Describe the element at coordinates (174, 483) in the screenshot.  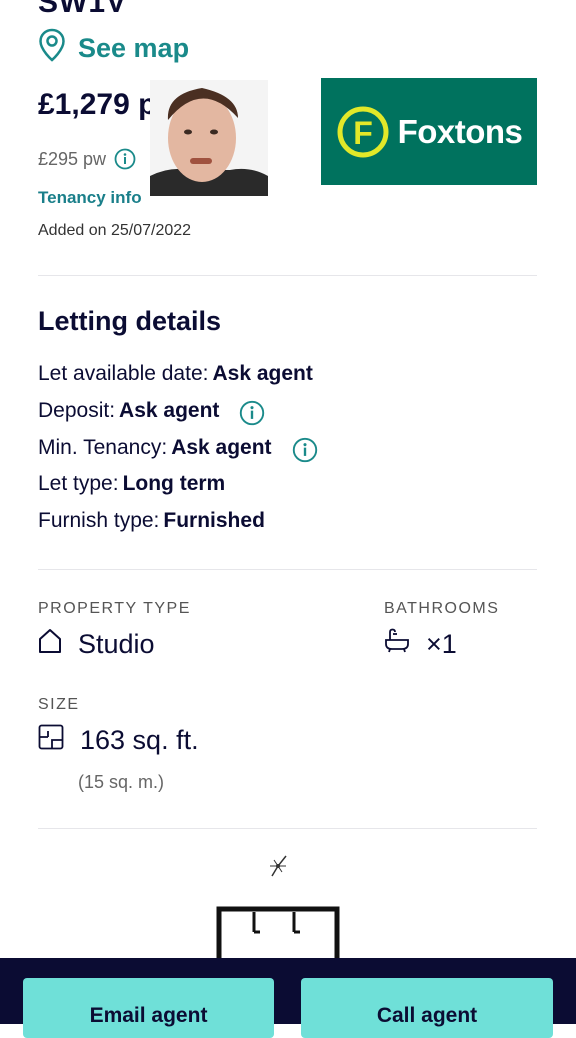
I see `detail-value: Long term` at that location.